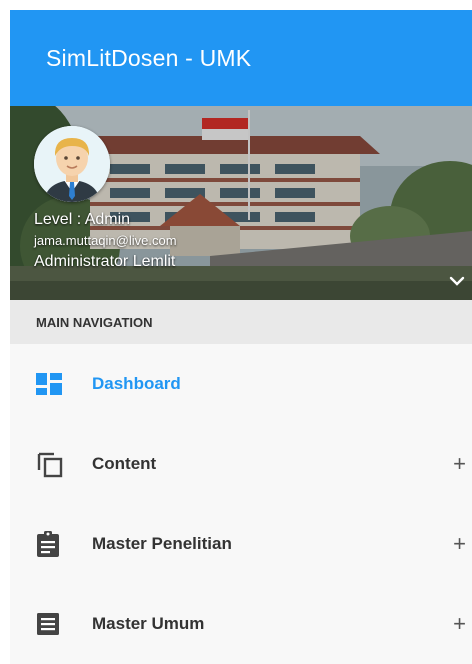 The image size is (472, 664). I want to click on user-email: jama.muttaqin@live.com, so click(105, 240).